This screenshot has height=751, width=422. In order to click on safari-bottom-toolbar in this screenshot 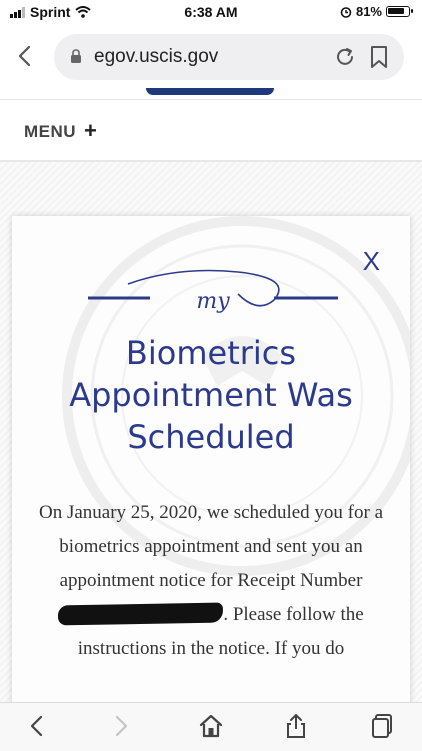, I will do `click(211, 726)`.